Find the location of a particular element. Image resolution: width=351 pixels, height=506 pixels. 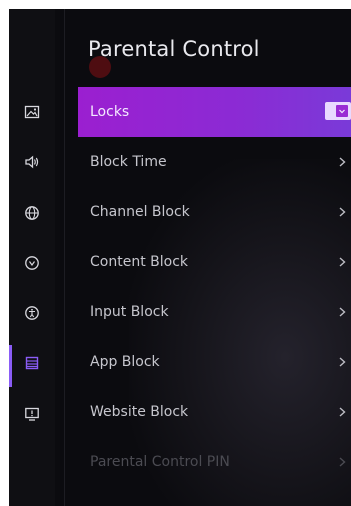

settings-side-rail is located at coordinates (32, 257).